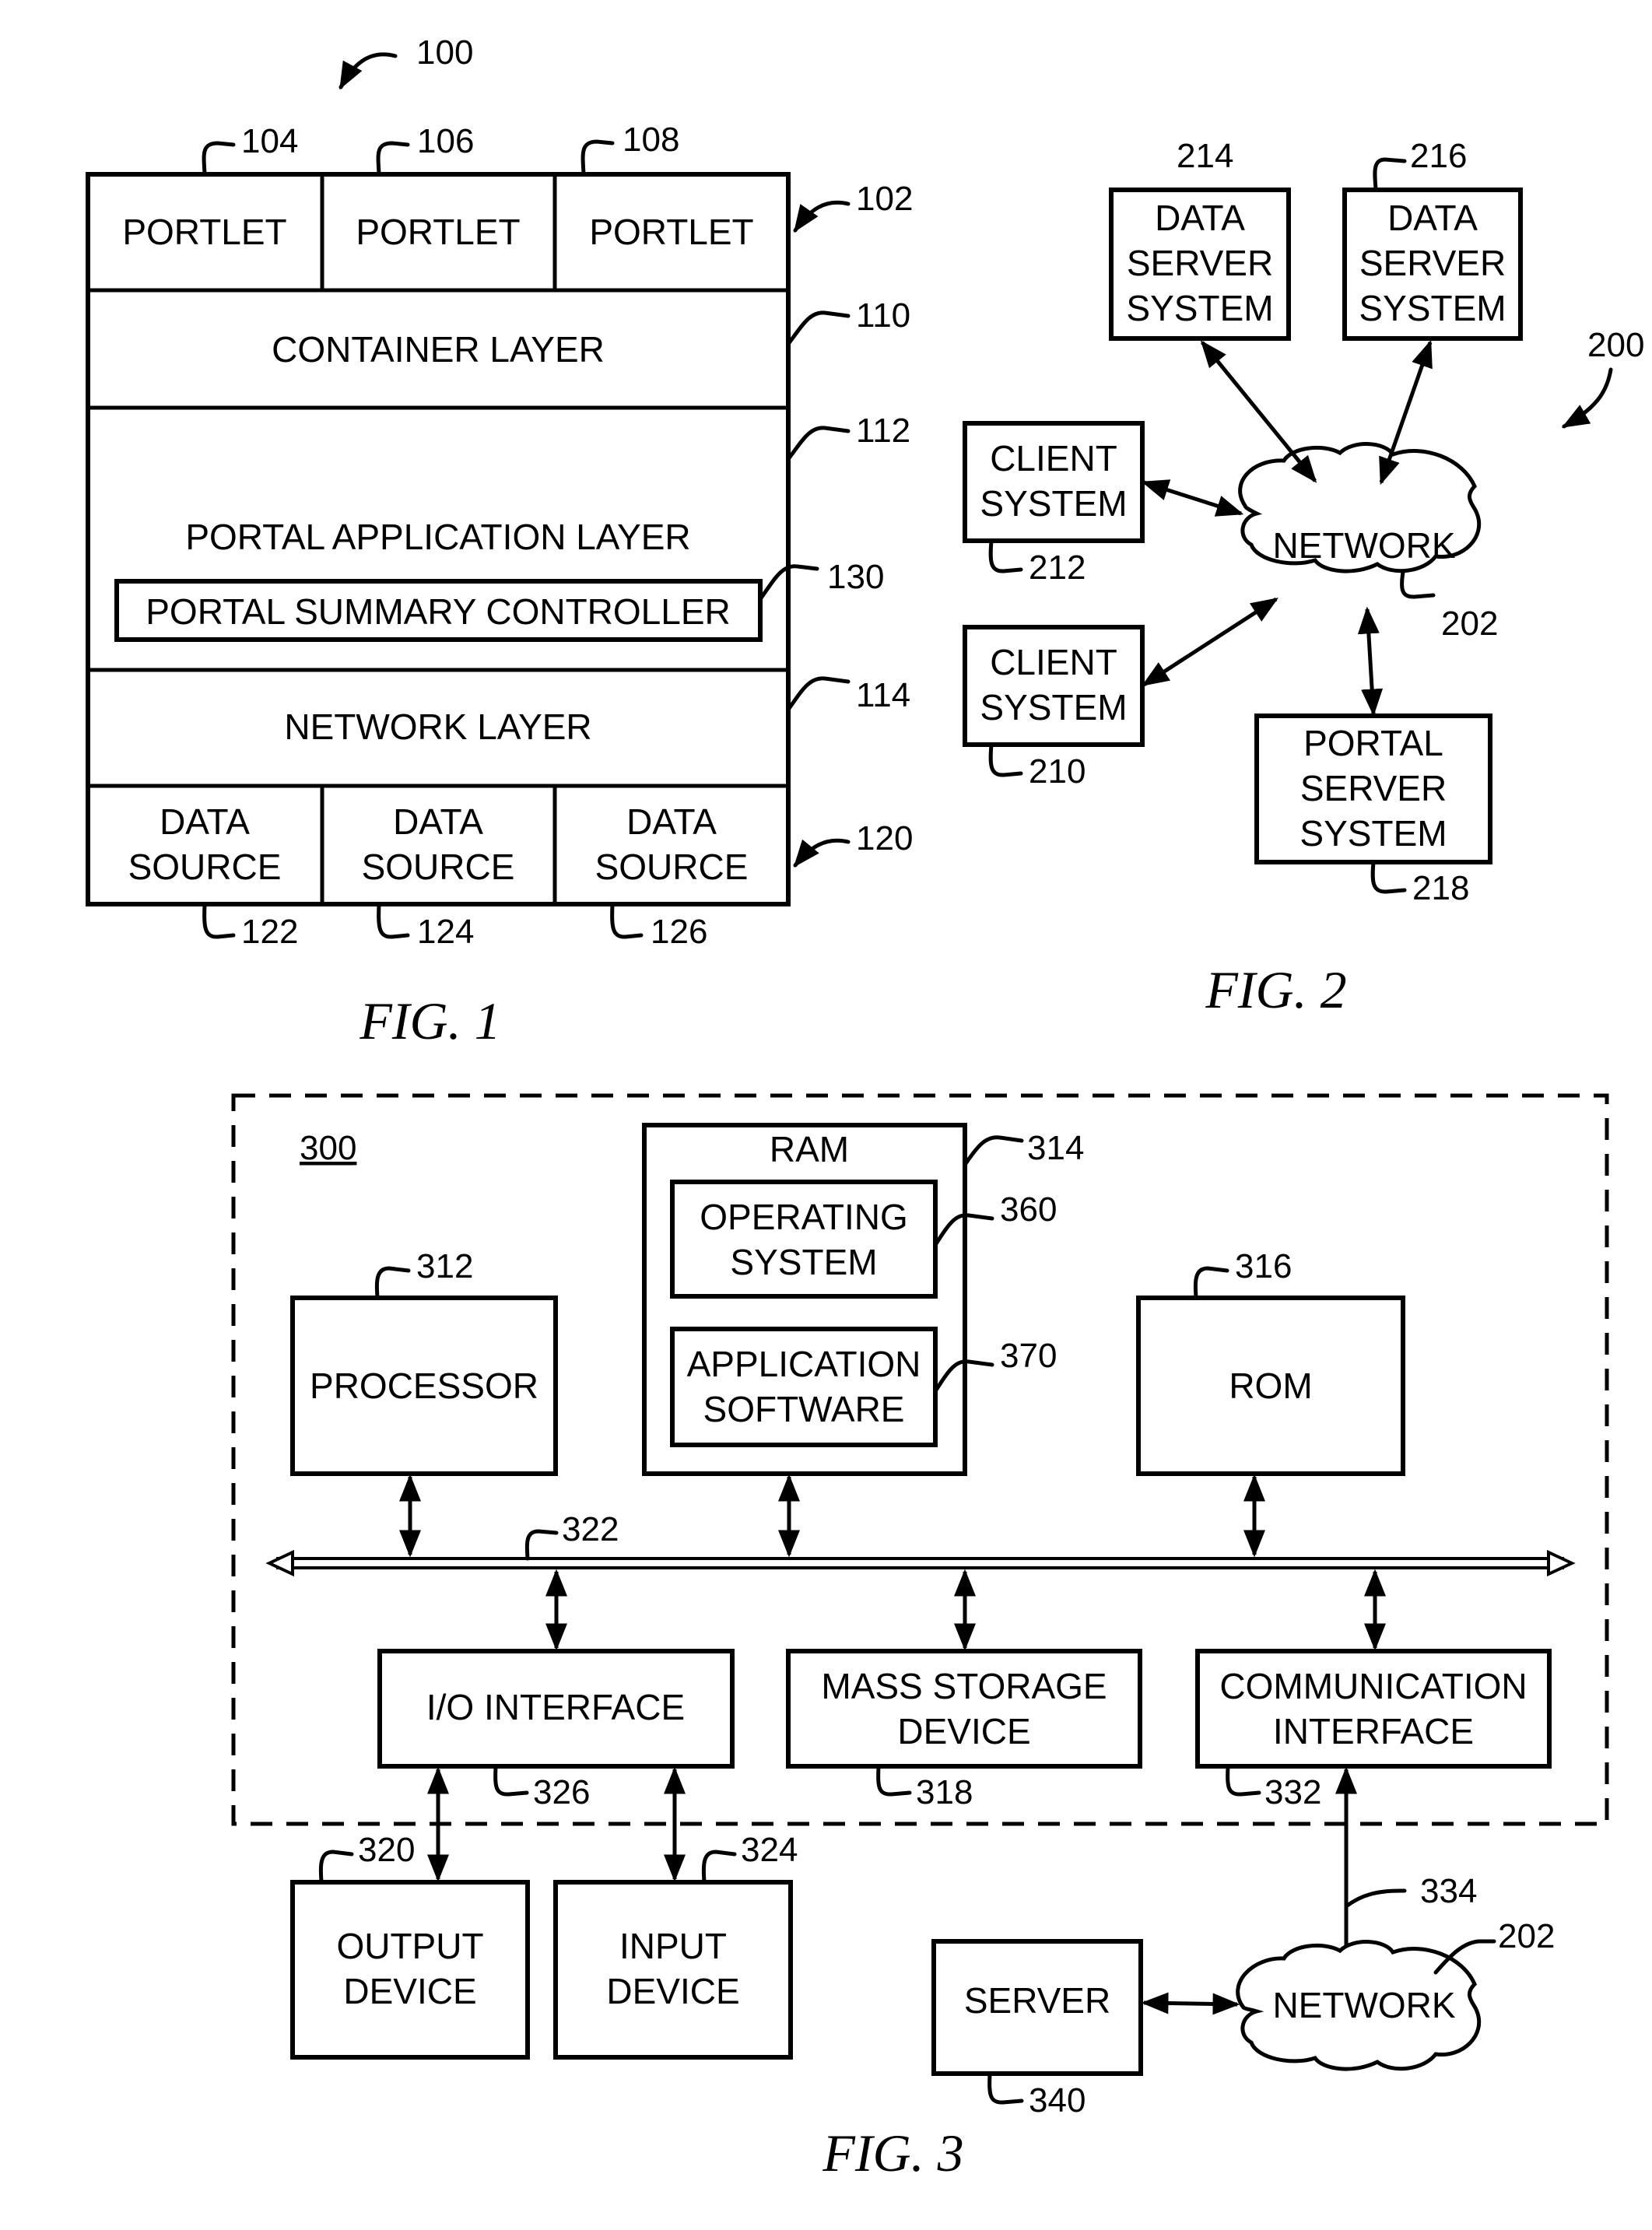 The width and height of the screenshot is (1652, 2230). What do you see at coordinates (863, 1387) in the screenshot?
I see `application-software-370: APPLICATION SOFTWARE 370` at bounding box center [863, 1387].